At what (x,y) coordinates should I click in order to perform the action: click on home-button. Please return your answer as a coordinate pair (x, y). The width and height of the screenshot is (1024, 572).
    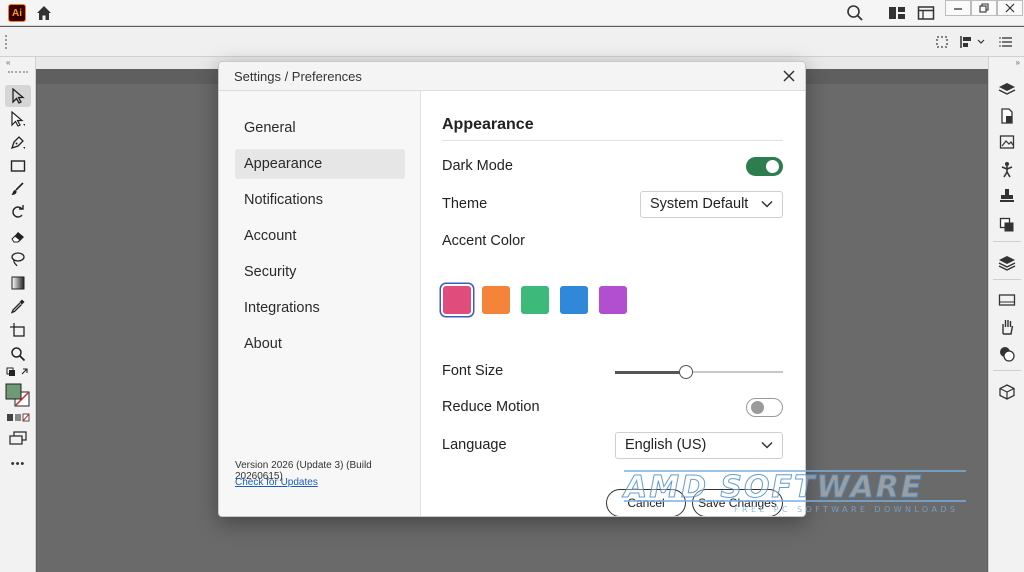
    Looking at the image, I should click on (44, 13).